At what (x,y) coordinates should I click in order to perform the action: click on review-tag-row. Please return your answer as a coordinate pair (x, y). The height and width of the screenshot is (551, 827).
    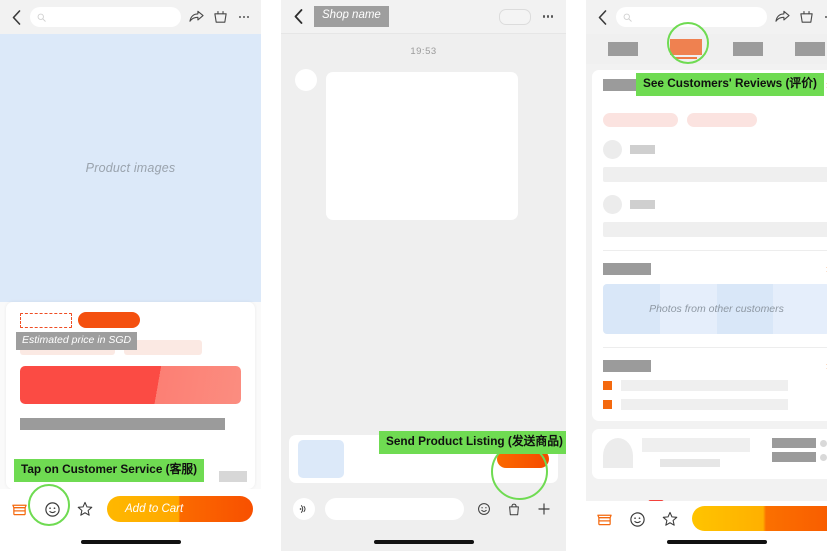
    Looking at the image, I should click on (715, 120).